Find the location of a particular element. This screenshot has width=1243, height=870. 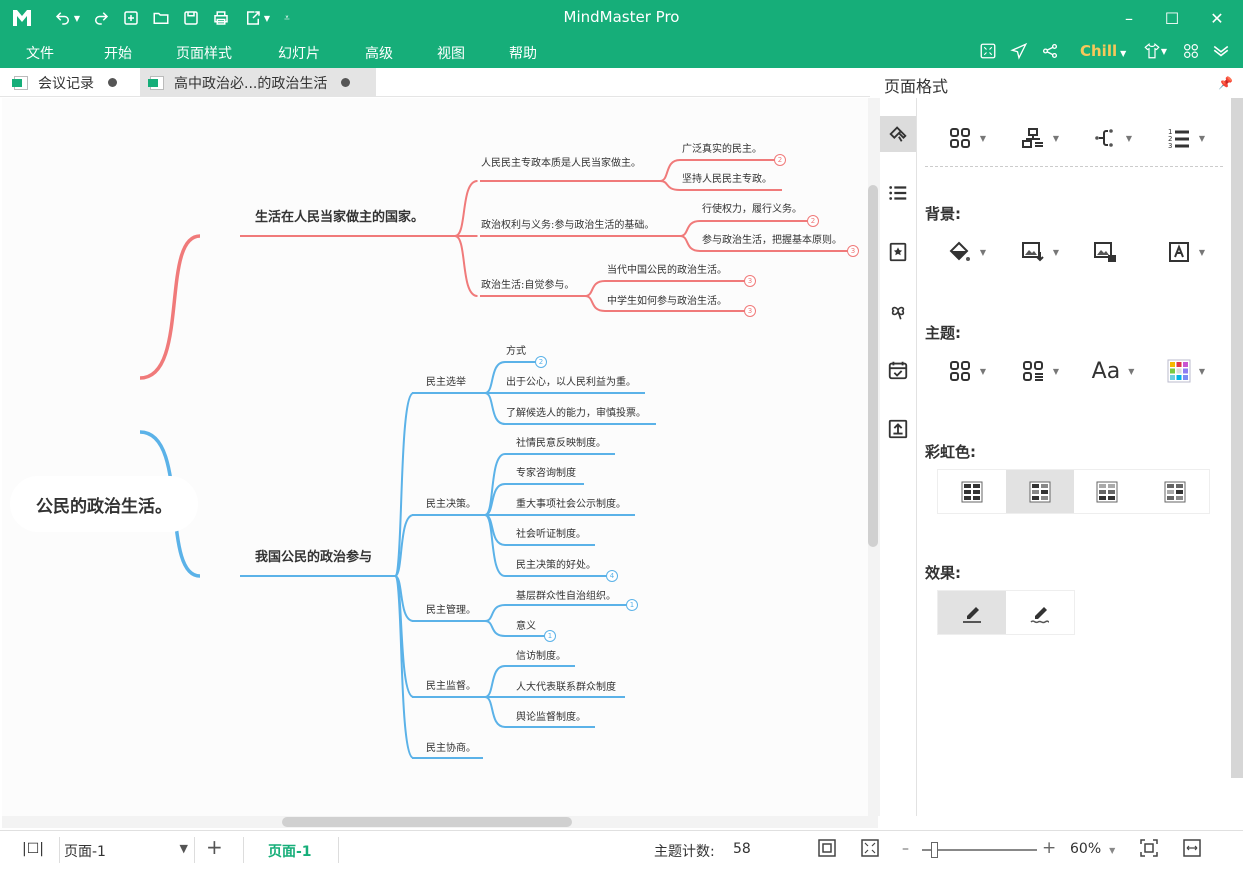

rail-task is located at coordinates (898, 370).